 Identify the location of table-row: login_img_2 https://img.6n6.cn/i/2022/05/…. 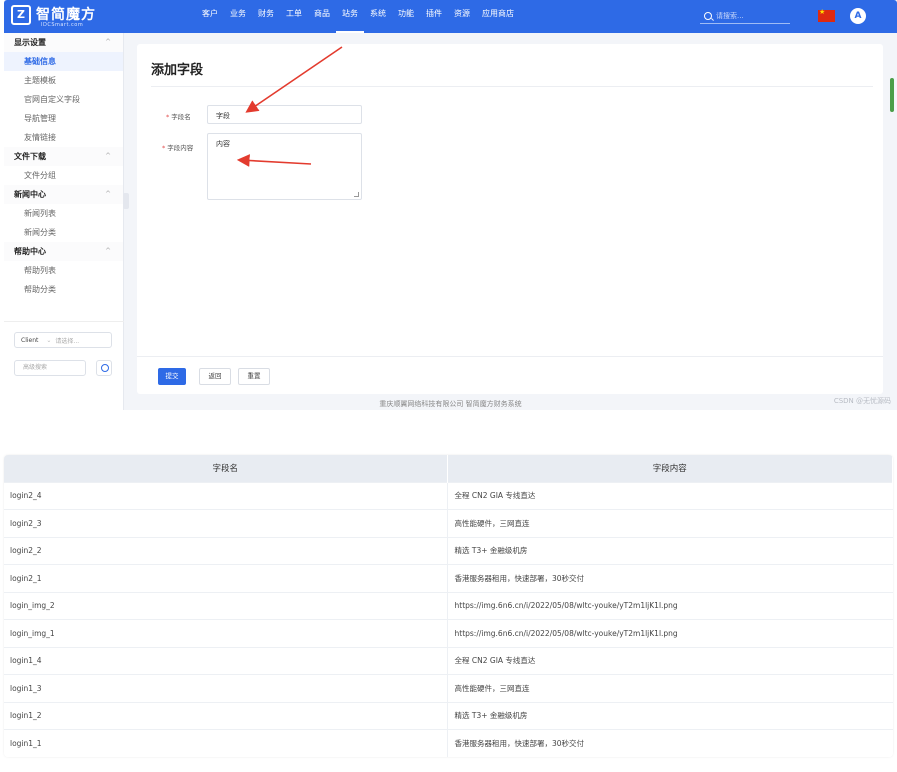
(448, 605).